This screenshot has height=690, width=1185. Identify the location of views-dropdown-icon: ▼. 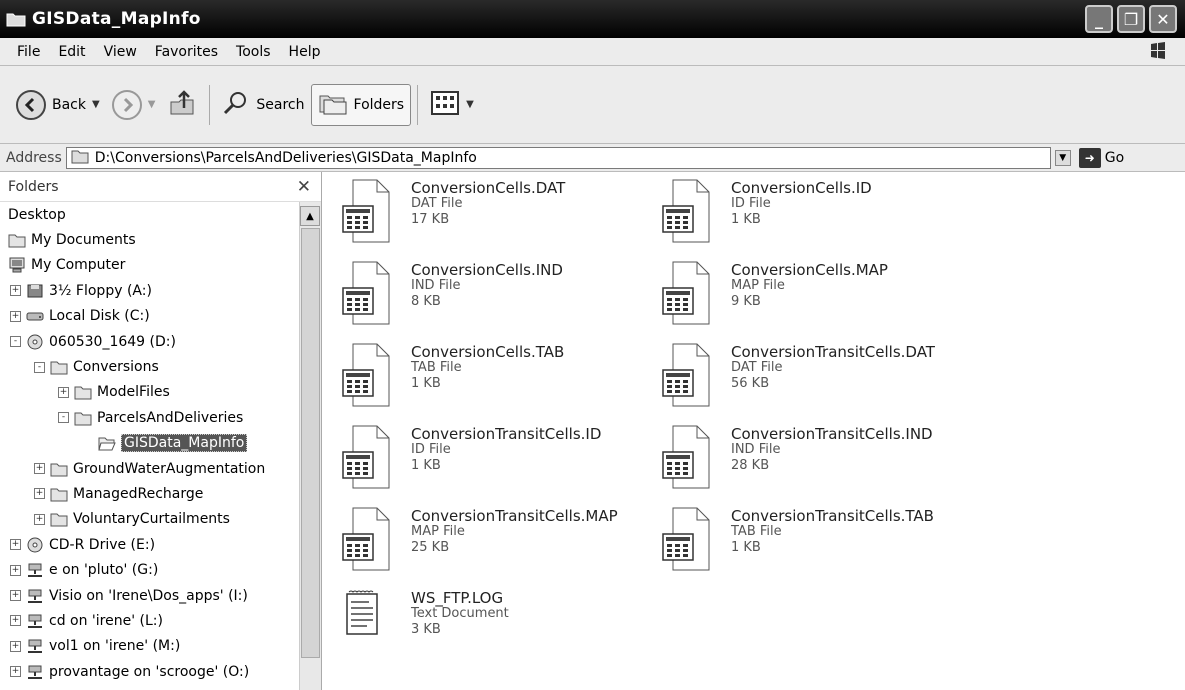
(470, 104).